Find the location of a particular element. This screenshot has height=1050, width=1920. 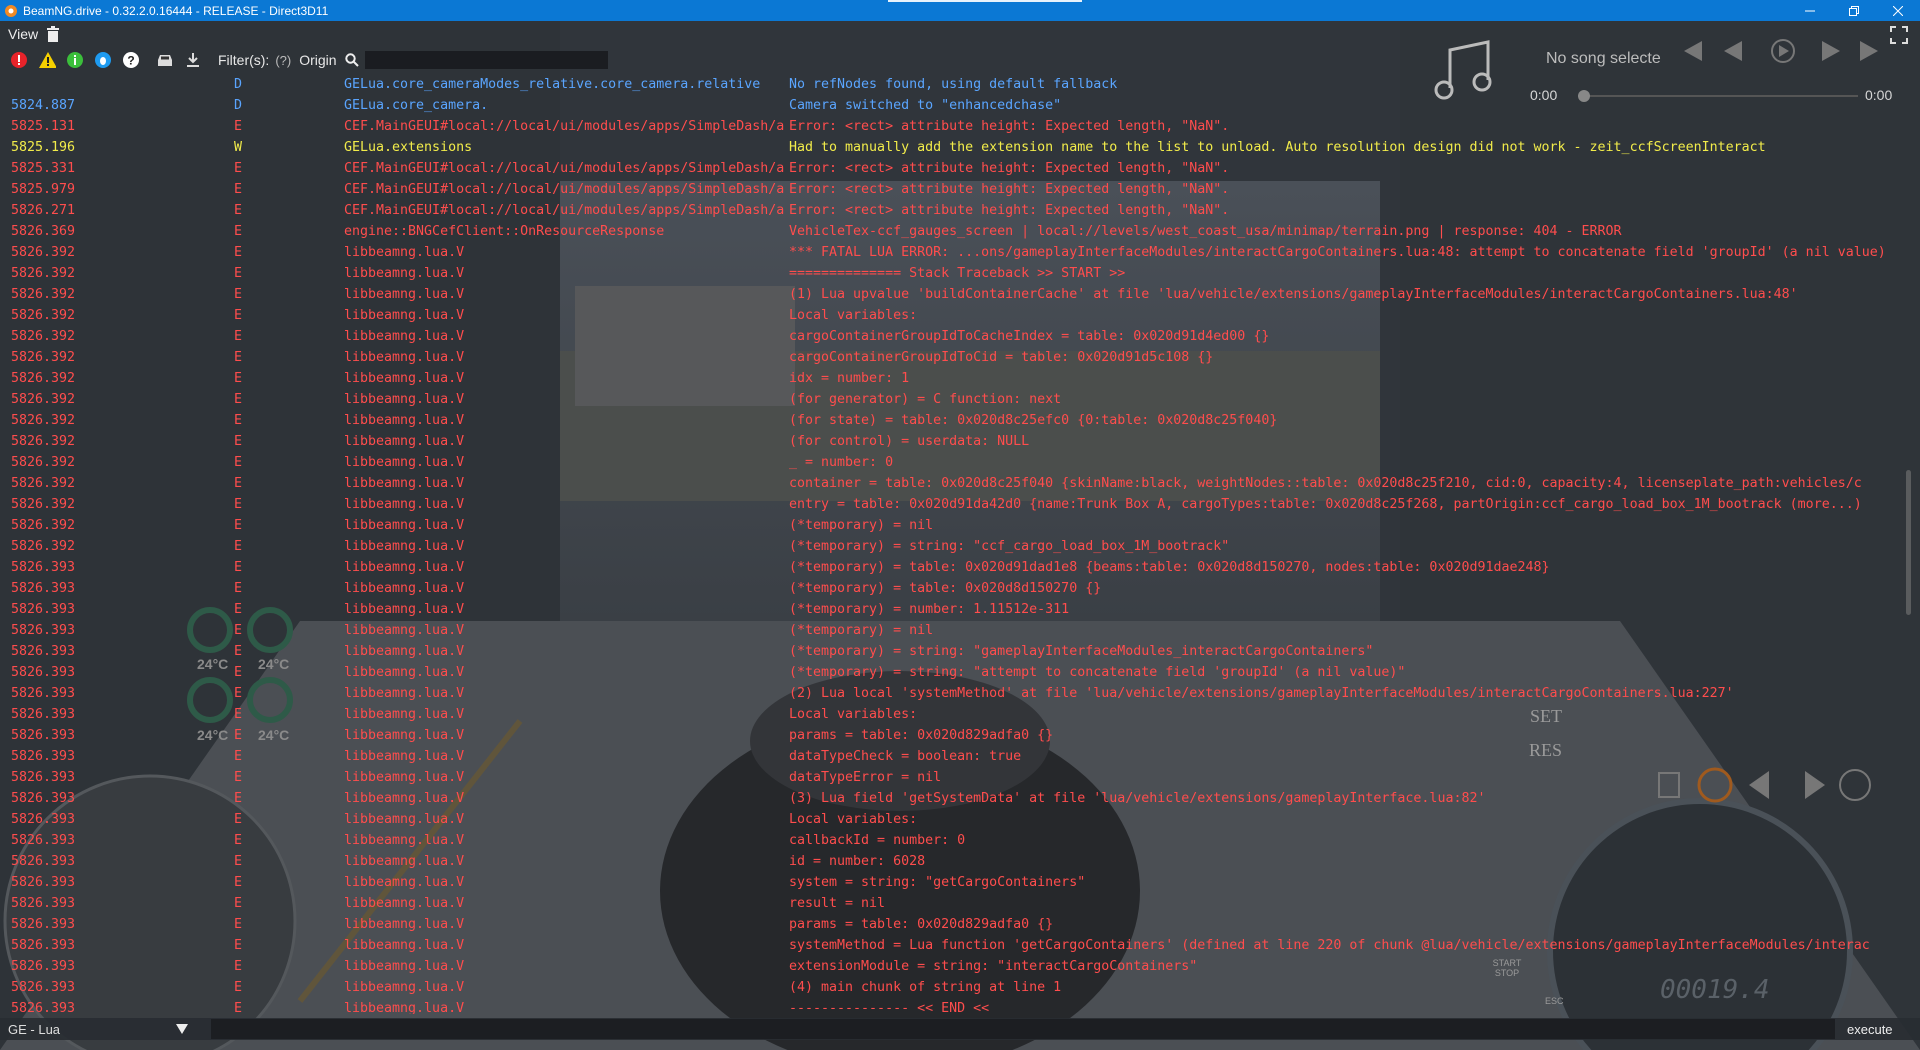

context-select: GE - Lua is located at coordinates (98, 1029).